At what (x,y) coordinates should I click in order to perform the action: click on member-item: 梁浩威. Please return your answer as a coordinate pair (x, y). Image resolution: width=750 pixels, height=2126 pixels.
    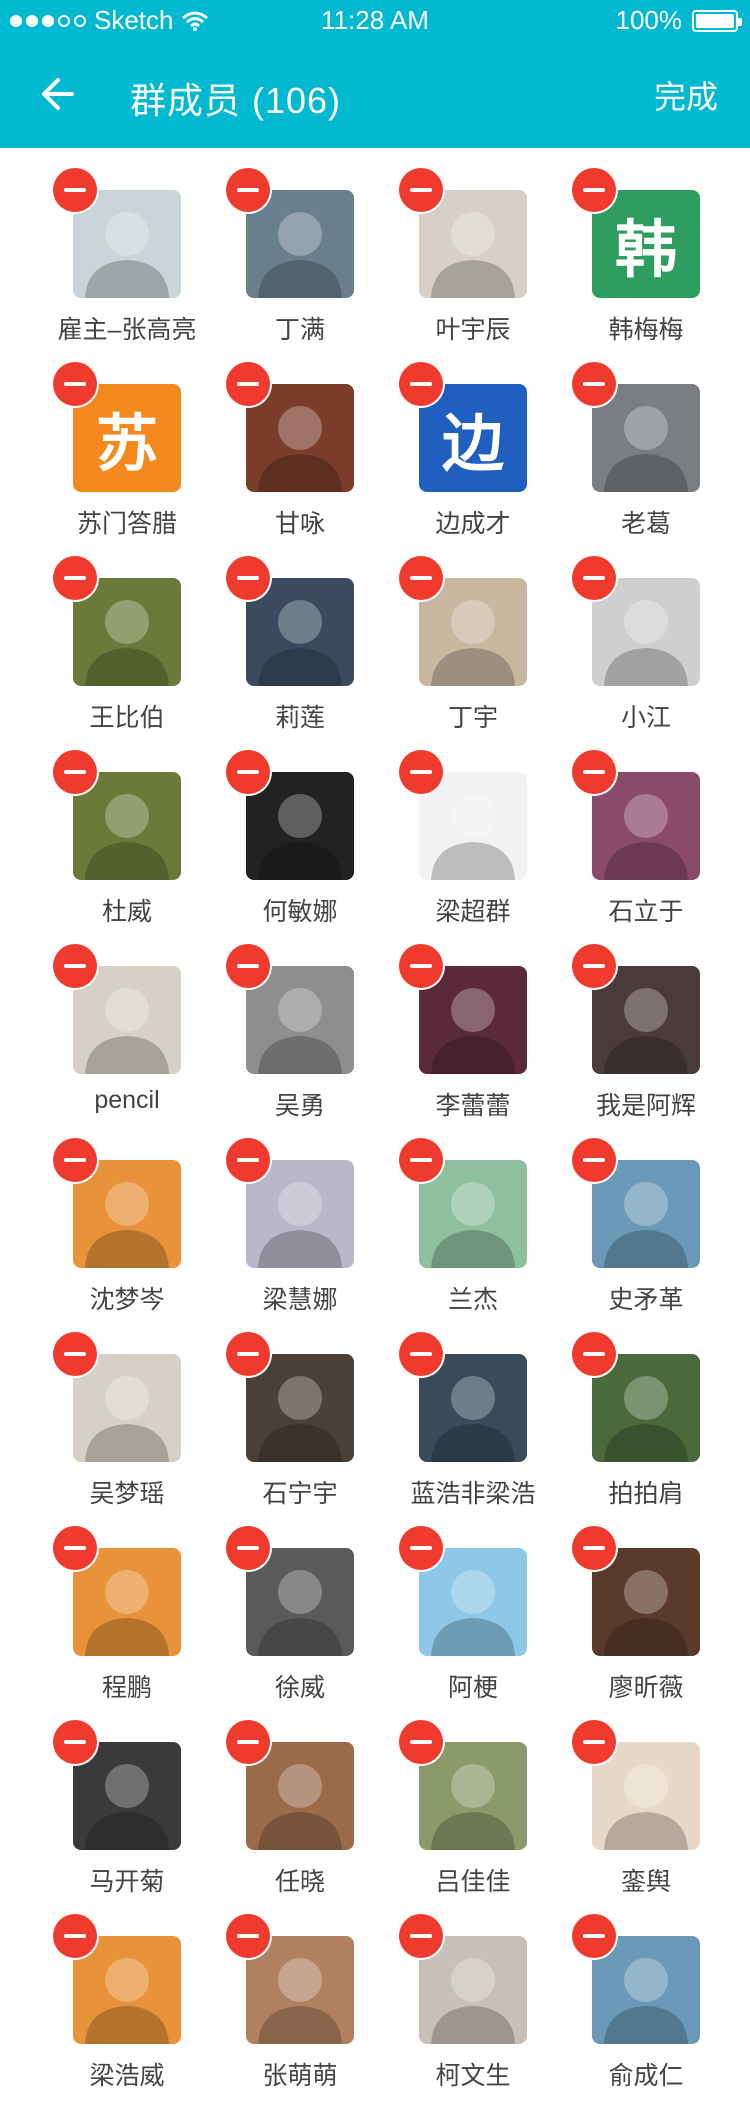
    Looking at the image, I should click on (139, 1992).